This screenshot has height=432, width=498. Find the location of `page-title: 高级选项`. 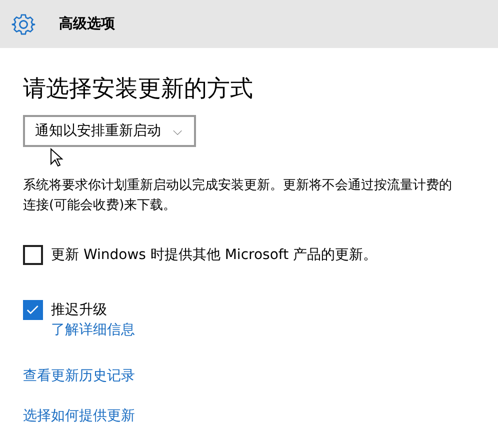

page-title: 高级选项 is located at coordinates (87, 24).